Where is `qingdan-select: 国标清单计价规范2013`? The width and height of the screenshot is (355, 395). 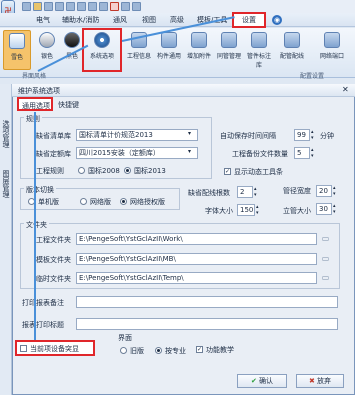 qingdan-select: 国标清单计价规范2013 is located at coordinates (137, 135).